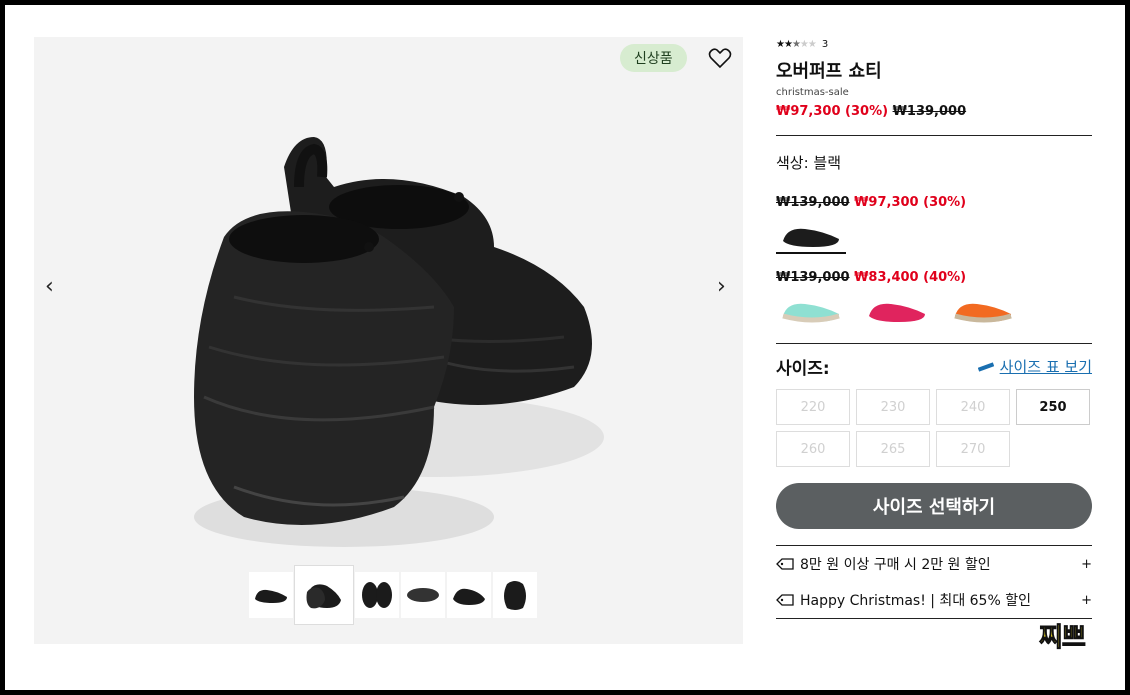 The height and width of the screenshot is (695, 1130). I want to click on color-group-price: ₩139,000 ₩83,400 (40%), so click(934, 277).